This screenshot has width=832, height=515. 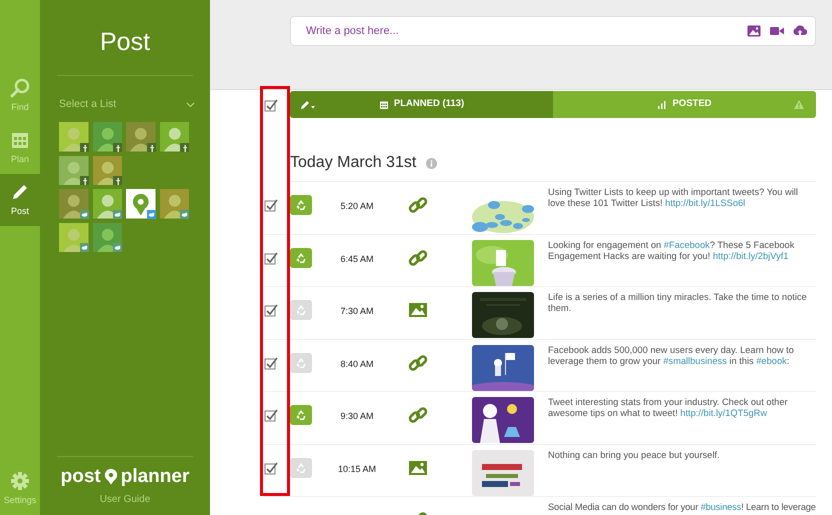 I want to click on post-link: #smallbusiness, so click(x=695, y=361).